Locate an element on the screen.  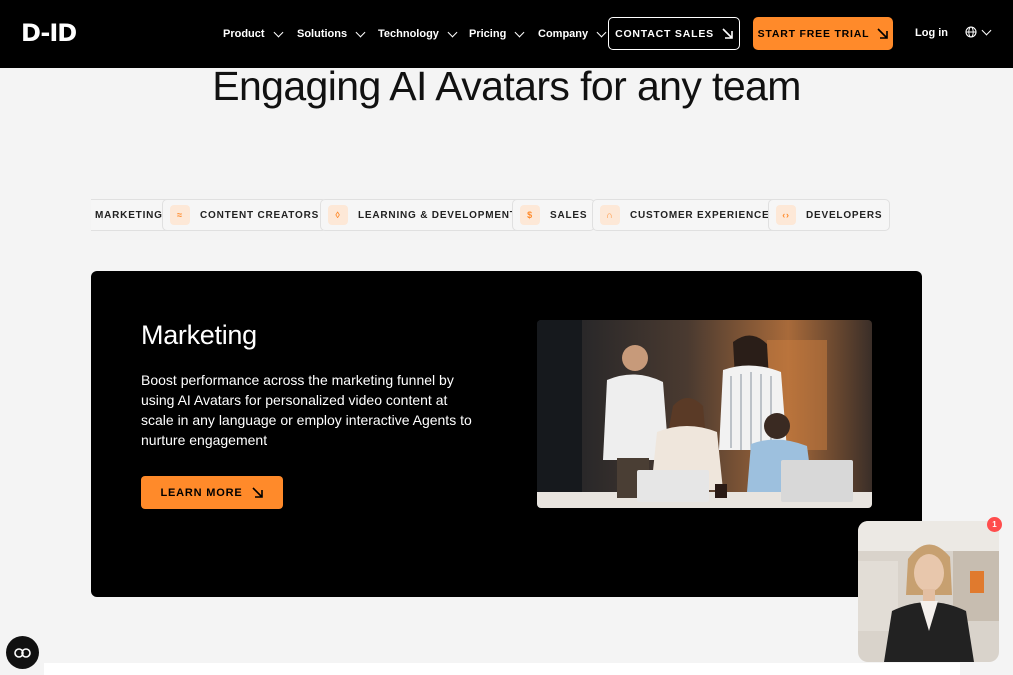
language-selector is located at coordinates (978, 31).